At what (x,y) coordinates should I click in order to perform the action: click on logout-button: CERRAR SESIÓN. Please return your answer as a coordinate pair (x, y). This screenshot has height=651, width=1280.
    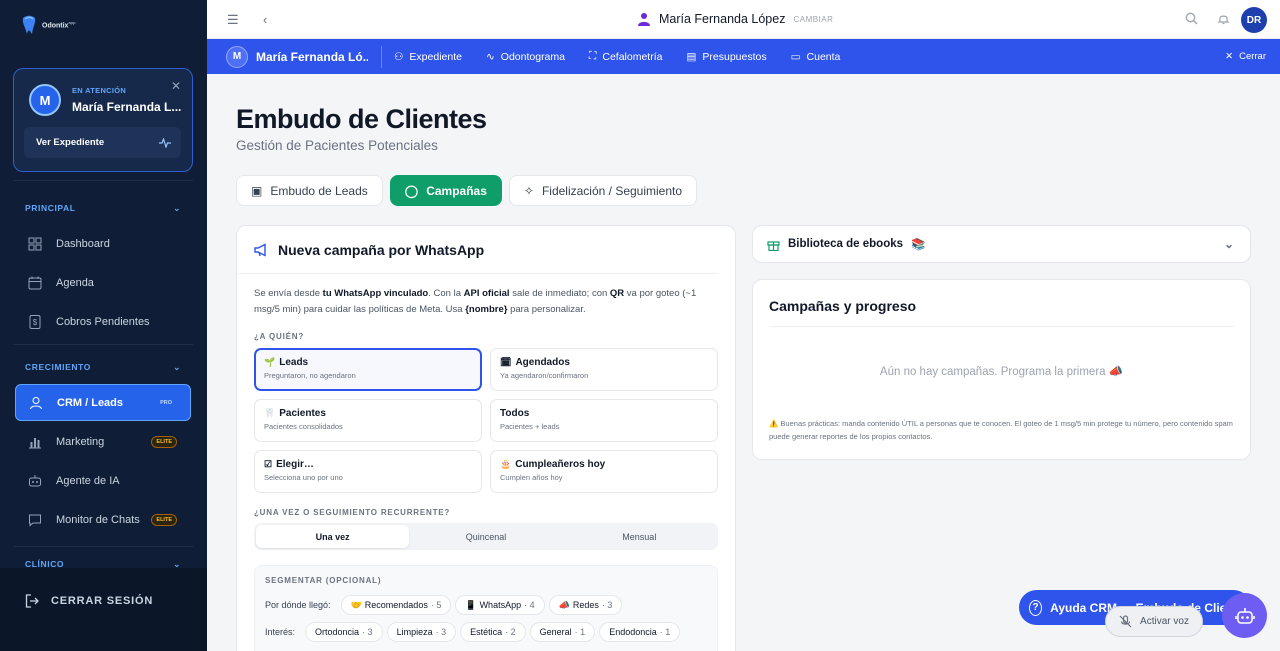
    Looking at the image, I should click on (89, 601).